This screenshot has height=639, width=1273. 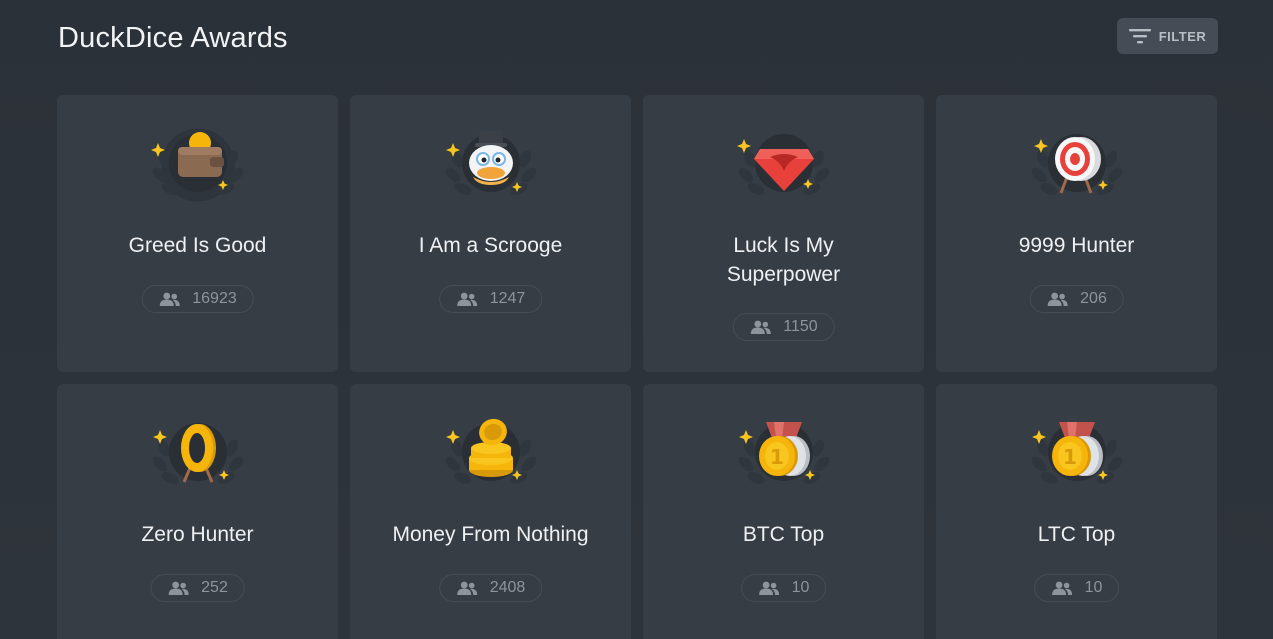 What do you see at coordinates (214, 587) in the screenshot?
I see `award-count: 252` at bounding box center [214, 587].